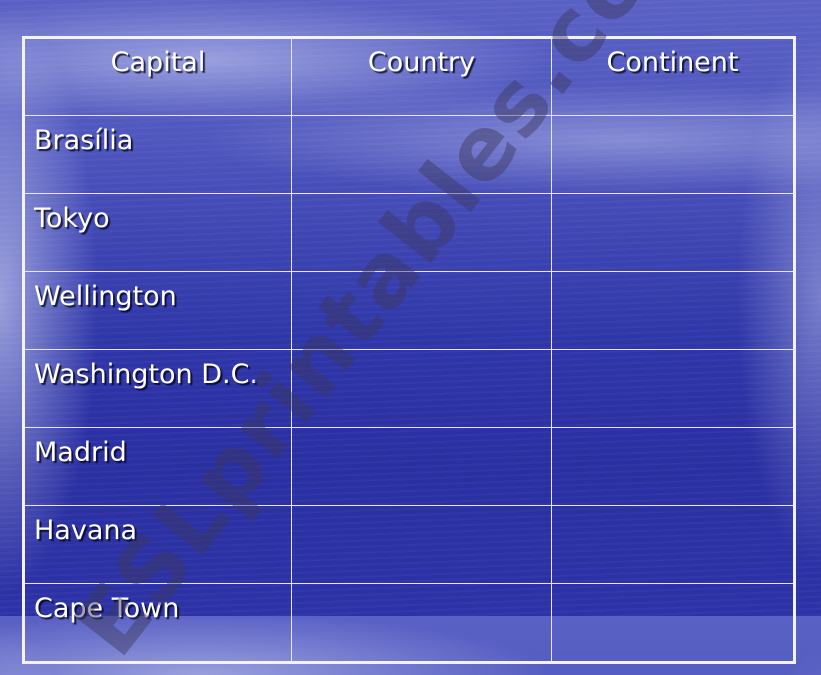 The width and height of the screenshot is (821, 675). I want to click on header-continent: Continent, so click(673, 76).